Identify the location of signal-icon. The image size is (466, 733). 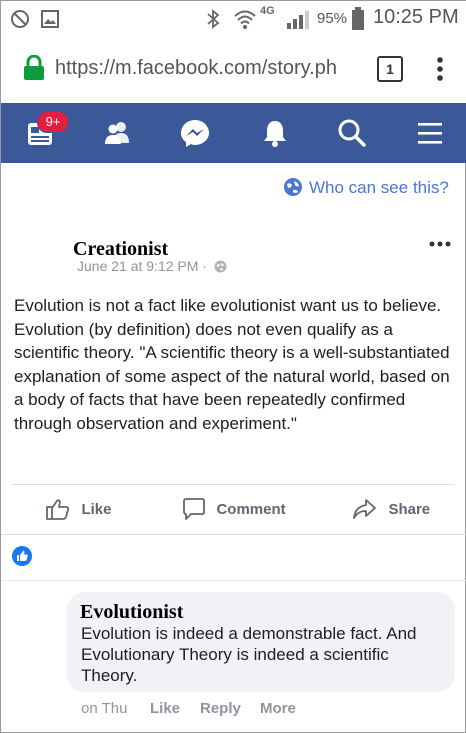
(298, 20).